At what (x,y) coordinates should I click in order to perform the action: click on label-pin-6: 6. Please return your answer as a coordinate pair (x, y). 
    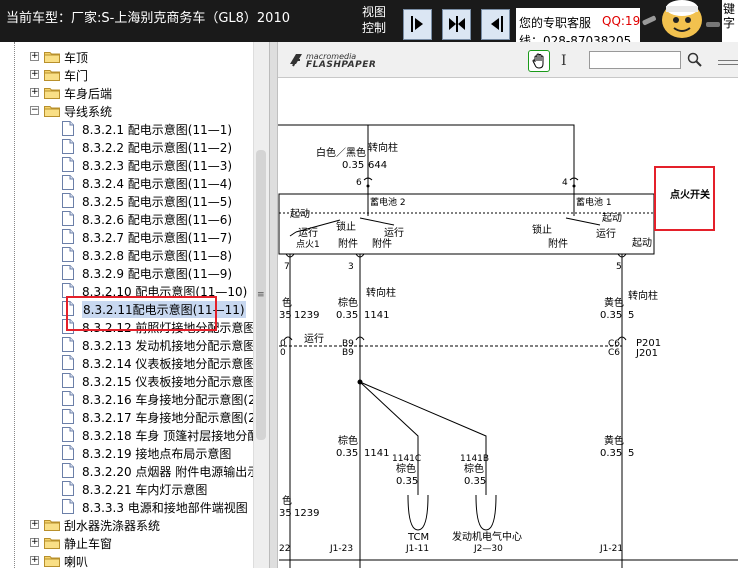
    Looking at the image, I should click on (359, 183).